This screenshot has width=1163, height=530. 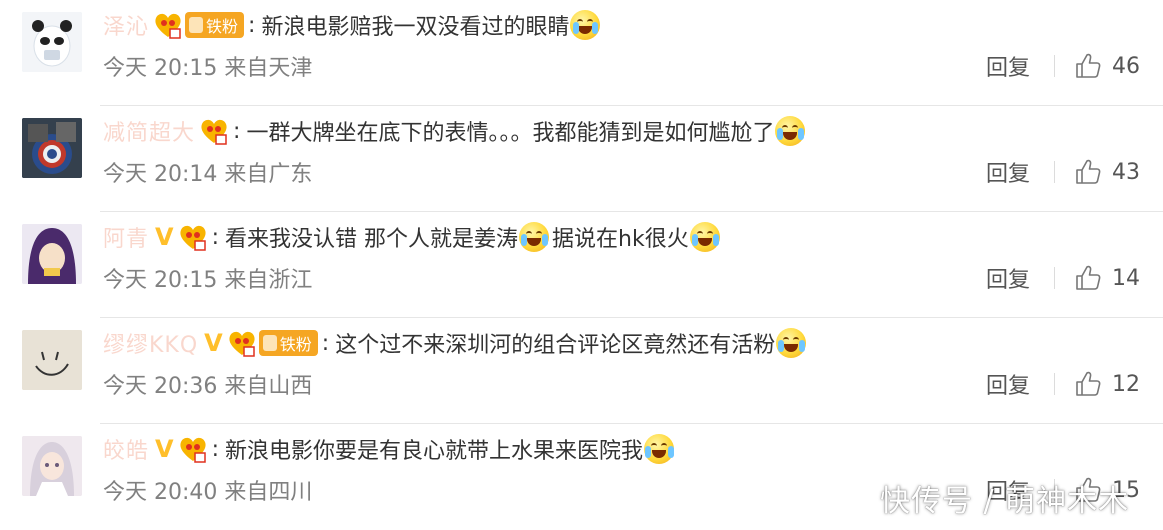 What do you see at coordinates (126, 449) in the screenshot?
I see `username: 皎皓` at bounding box center [126, 449].